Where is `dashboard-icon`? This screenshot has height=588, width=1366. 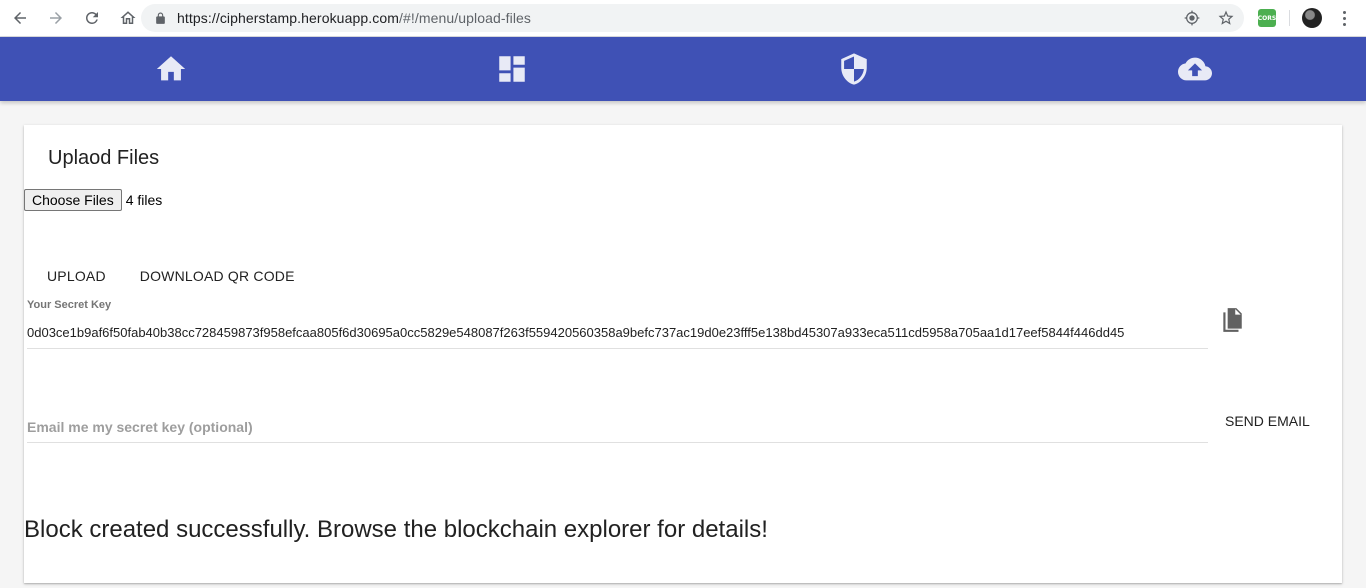 dashboard-icon is located at coordinates (512, 69).